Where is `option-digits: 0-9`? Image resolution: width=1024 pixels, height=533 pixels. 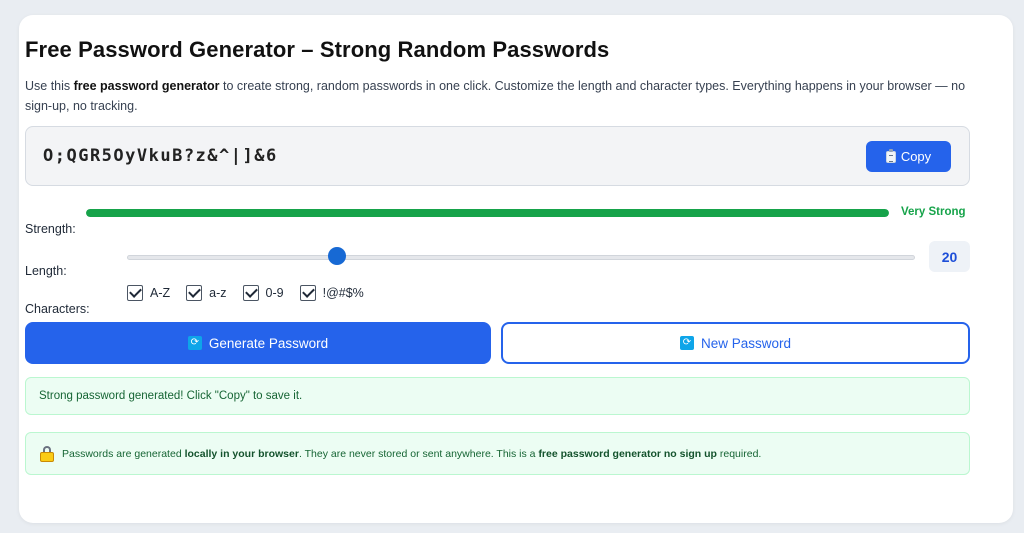 option-digits: 0-9 is located at coordinates (263, 293).